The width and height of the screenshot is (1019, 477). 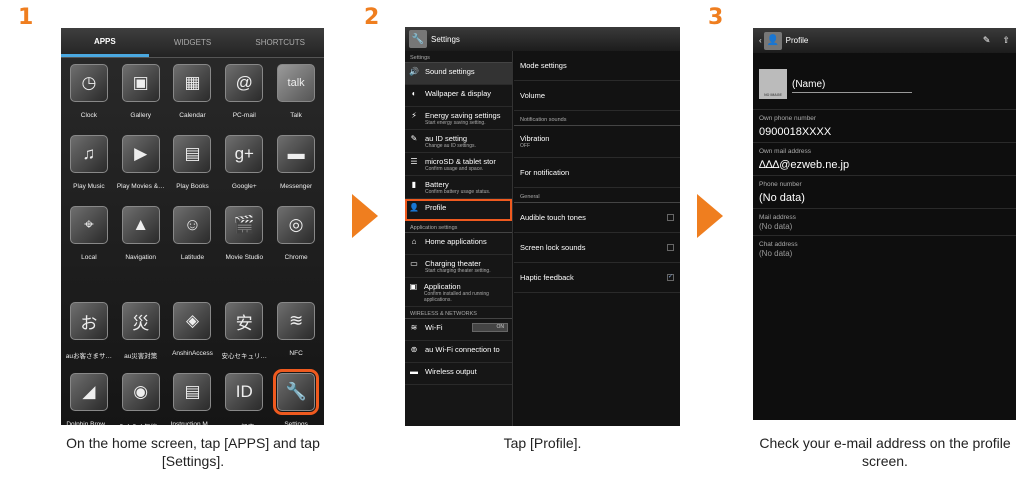 What do you see at coordinates (597, 218) in the screenshot?
I see `sound-setting-item: Audible touch tones` at bounding box center [597, 218].